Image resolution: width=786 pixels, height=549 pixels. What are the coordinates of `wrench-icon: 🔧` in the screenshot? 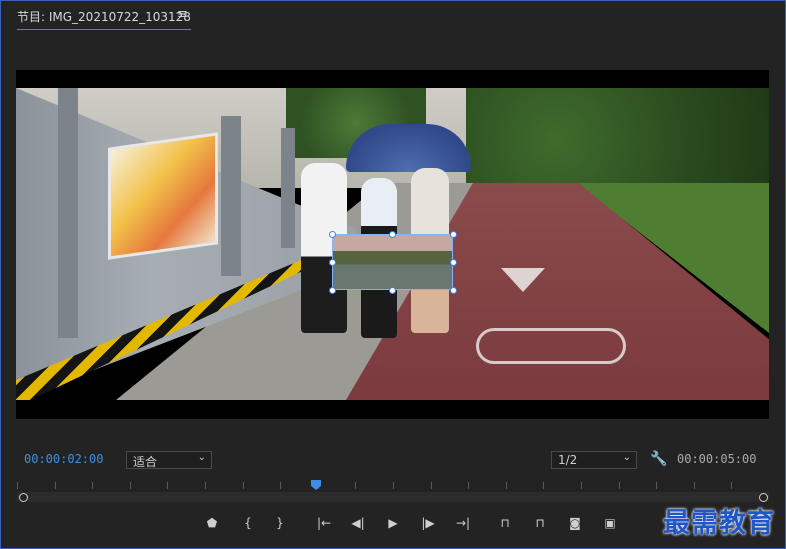 It's located at (658, 459).